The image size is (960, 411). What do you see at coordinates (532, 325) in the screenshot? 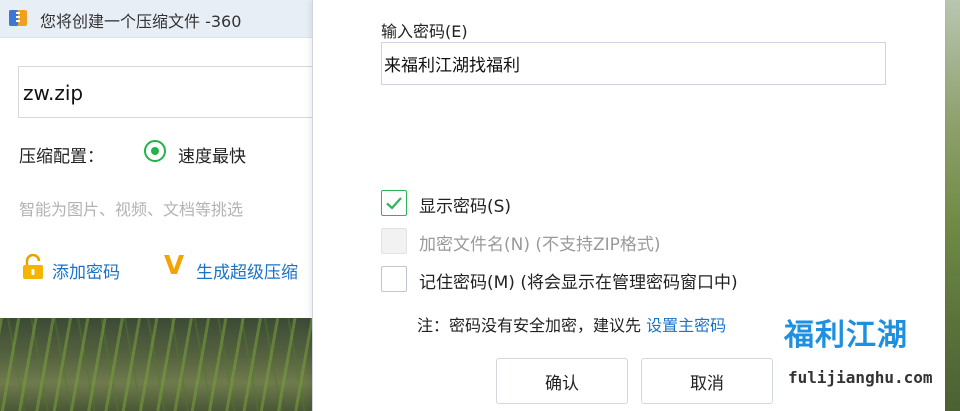
I see `note-text: 注：密码没有安全加密，建议先` at bounding box center [532, 325].